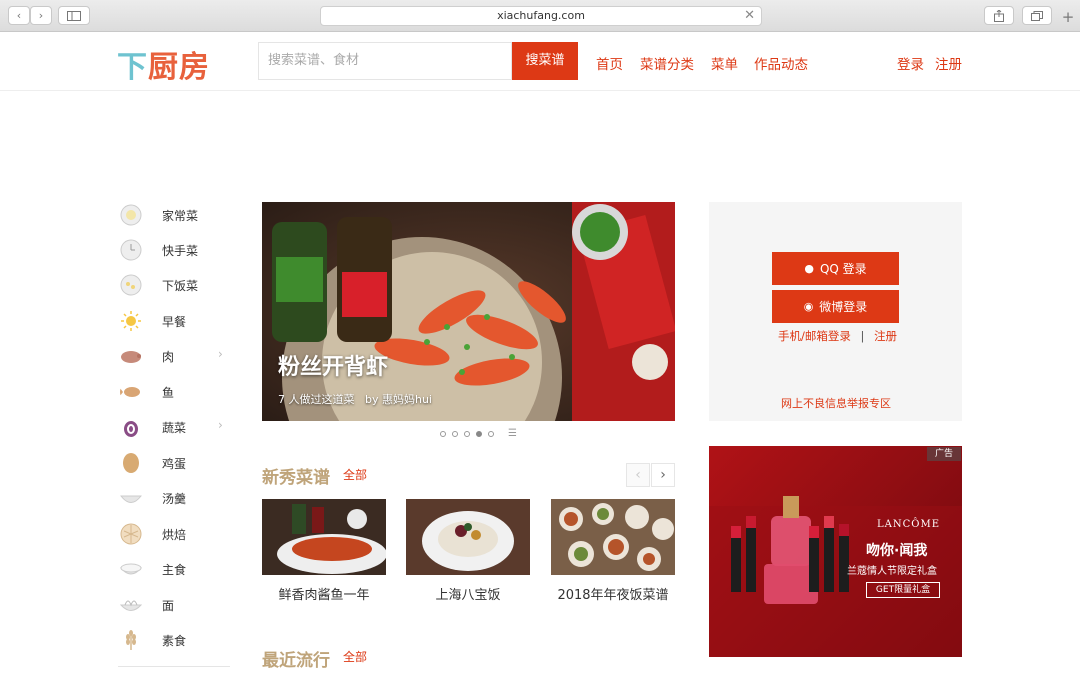  What do you see at coordinates (168, 356) in the screenshot?
I see `sidebar-item-label: 肉` at bounding box center [168, 356].